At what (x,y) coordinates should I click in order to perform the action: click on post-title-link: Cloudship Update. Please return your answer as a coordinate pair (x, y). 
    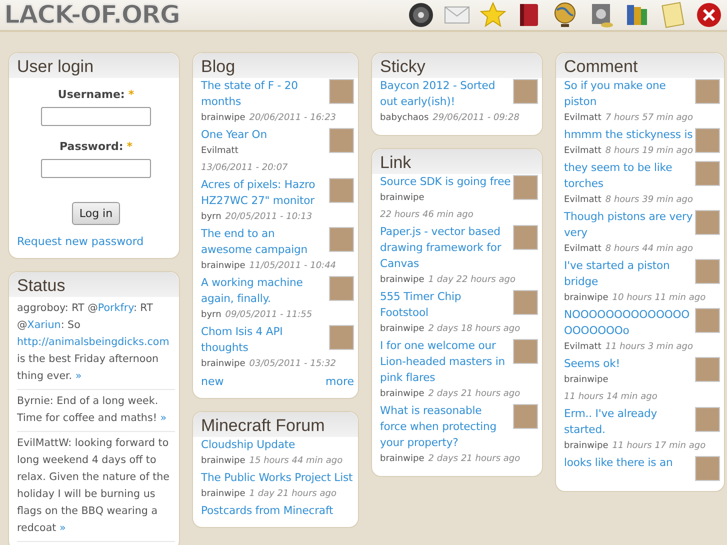
    Looking at the image, I should click on (277, 445).